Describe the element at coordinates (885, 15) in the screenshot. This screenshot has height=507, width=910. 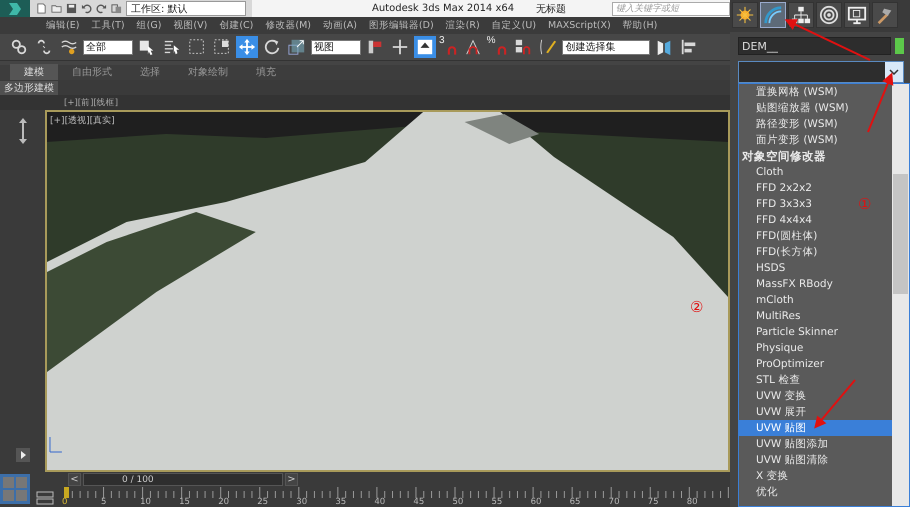
I see `utilities-tab` at that location.